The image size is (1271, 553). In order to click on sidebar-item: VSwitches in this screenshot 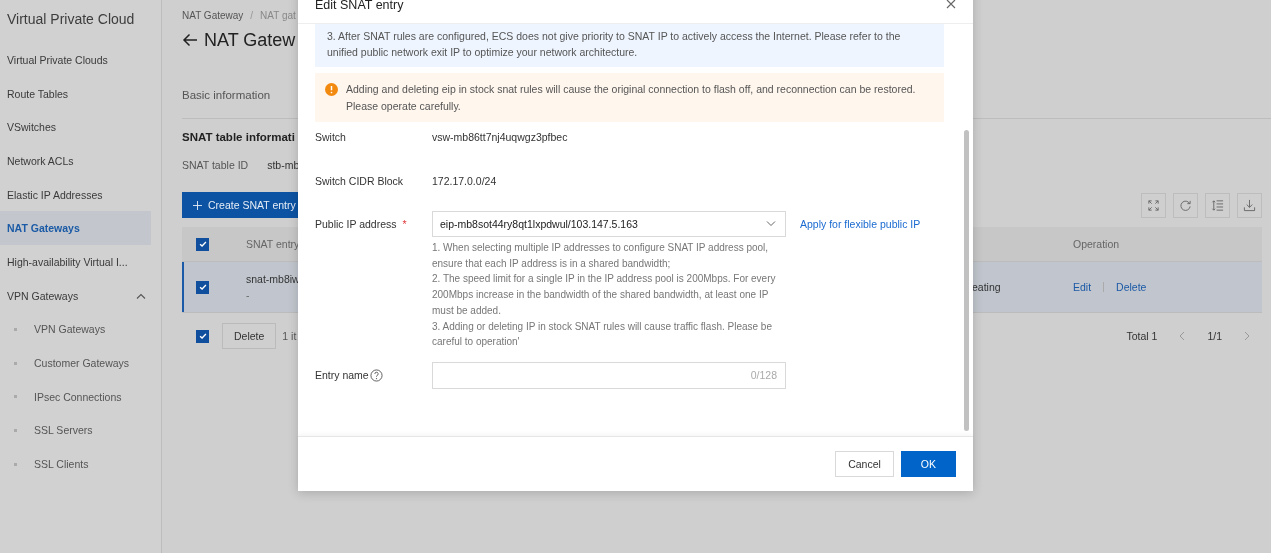, I will do `click(75, 127)`.